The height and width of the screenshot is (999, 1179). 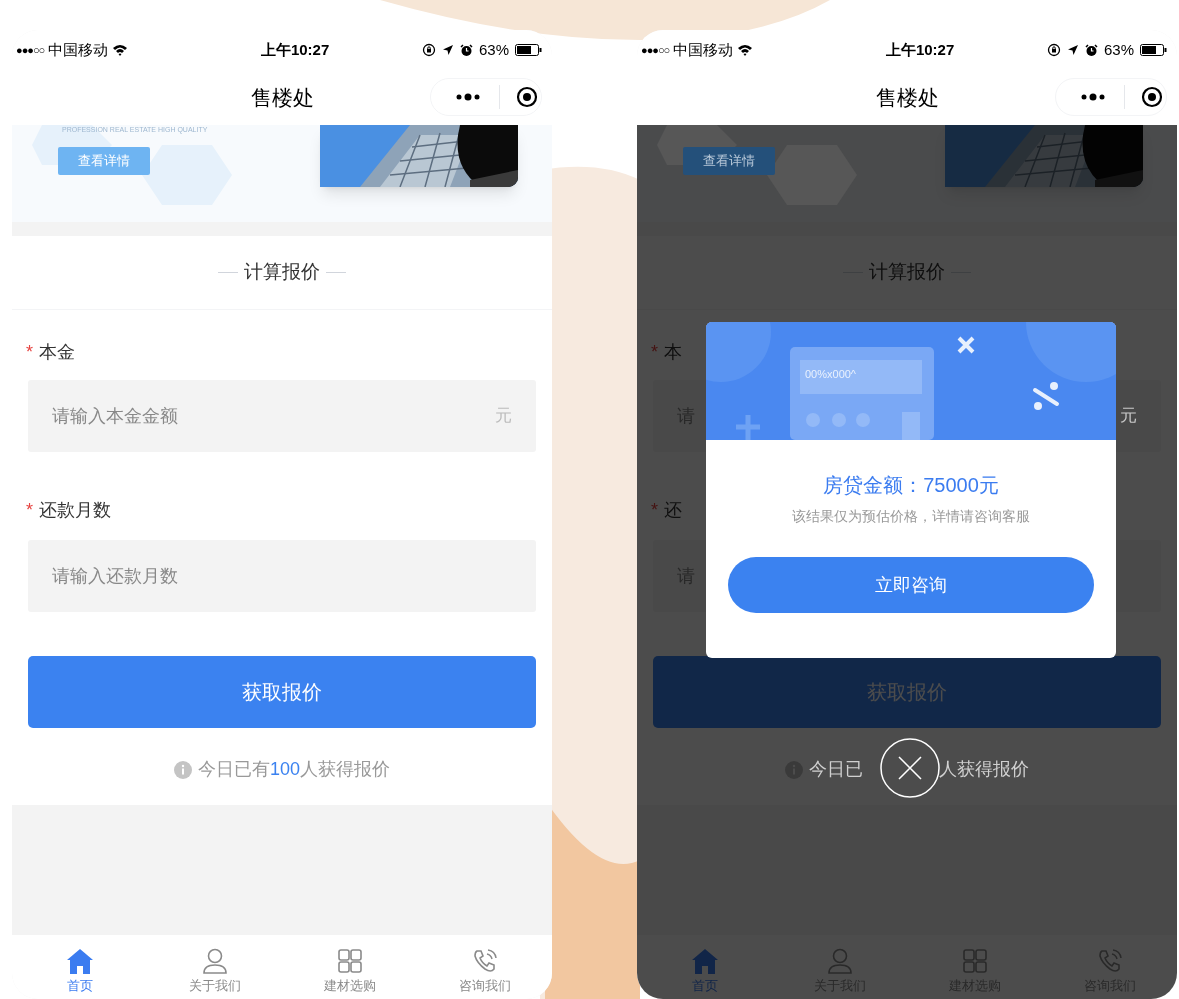 I want to click on input-field: 请输入本金金额 元, so click(x=282, y=416).